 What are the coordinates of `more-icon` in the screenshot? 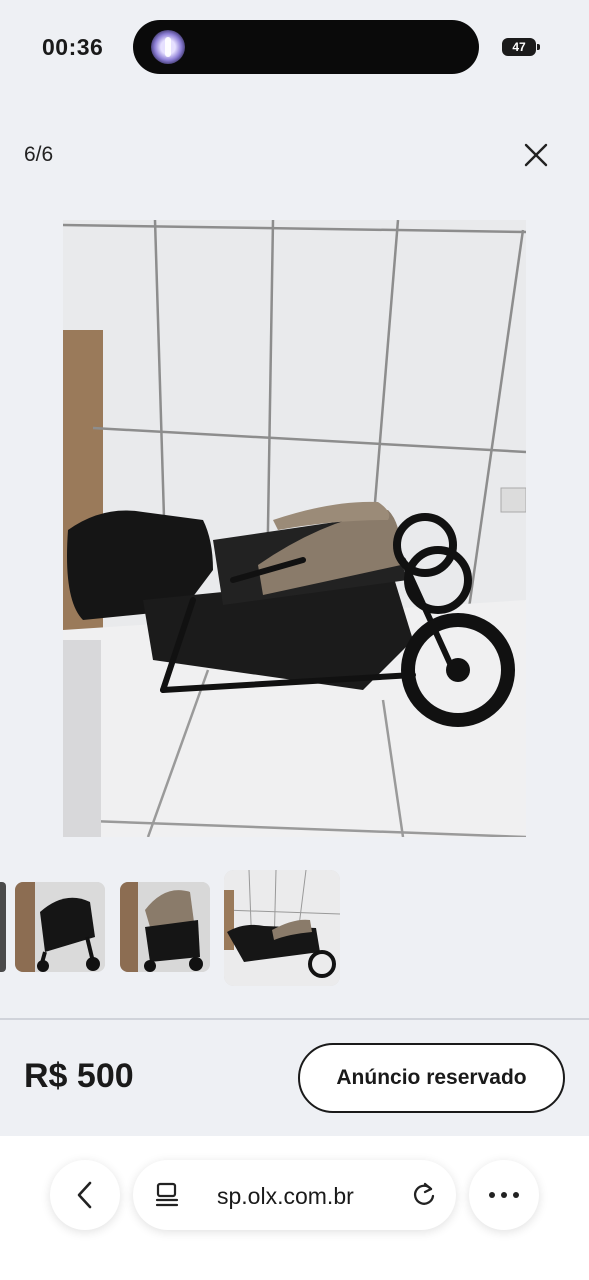 It's located at (504, 1195).